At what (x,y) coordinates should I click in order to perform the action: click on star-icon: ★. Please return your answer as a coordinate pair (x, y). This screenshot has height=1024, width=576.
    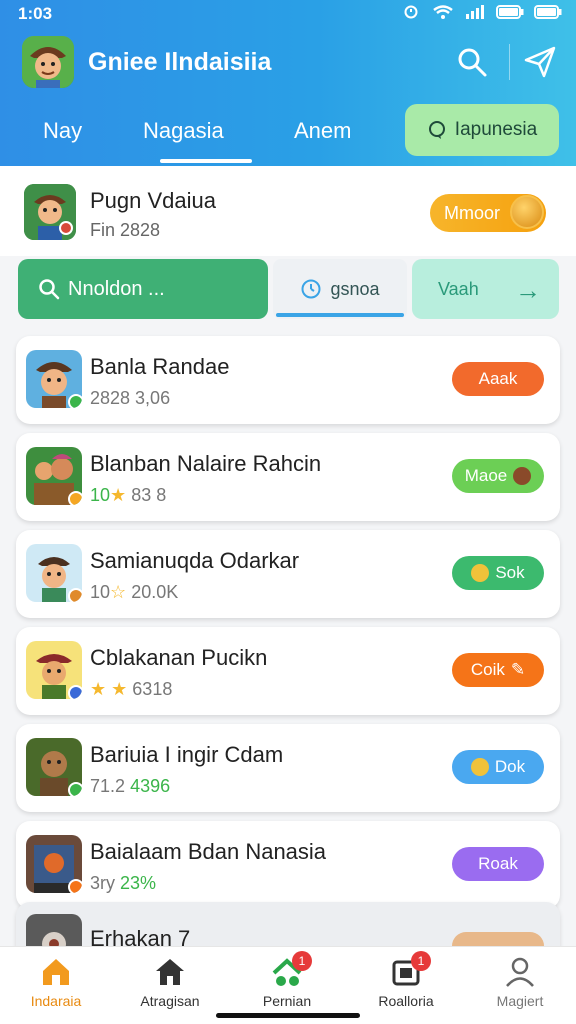
    Looking at the image, I should click on (118, 495).